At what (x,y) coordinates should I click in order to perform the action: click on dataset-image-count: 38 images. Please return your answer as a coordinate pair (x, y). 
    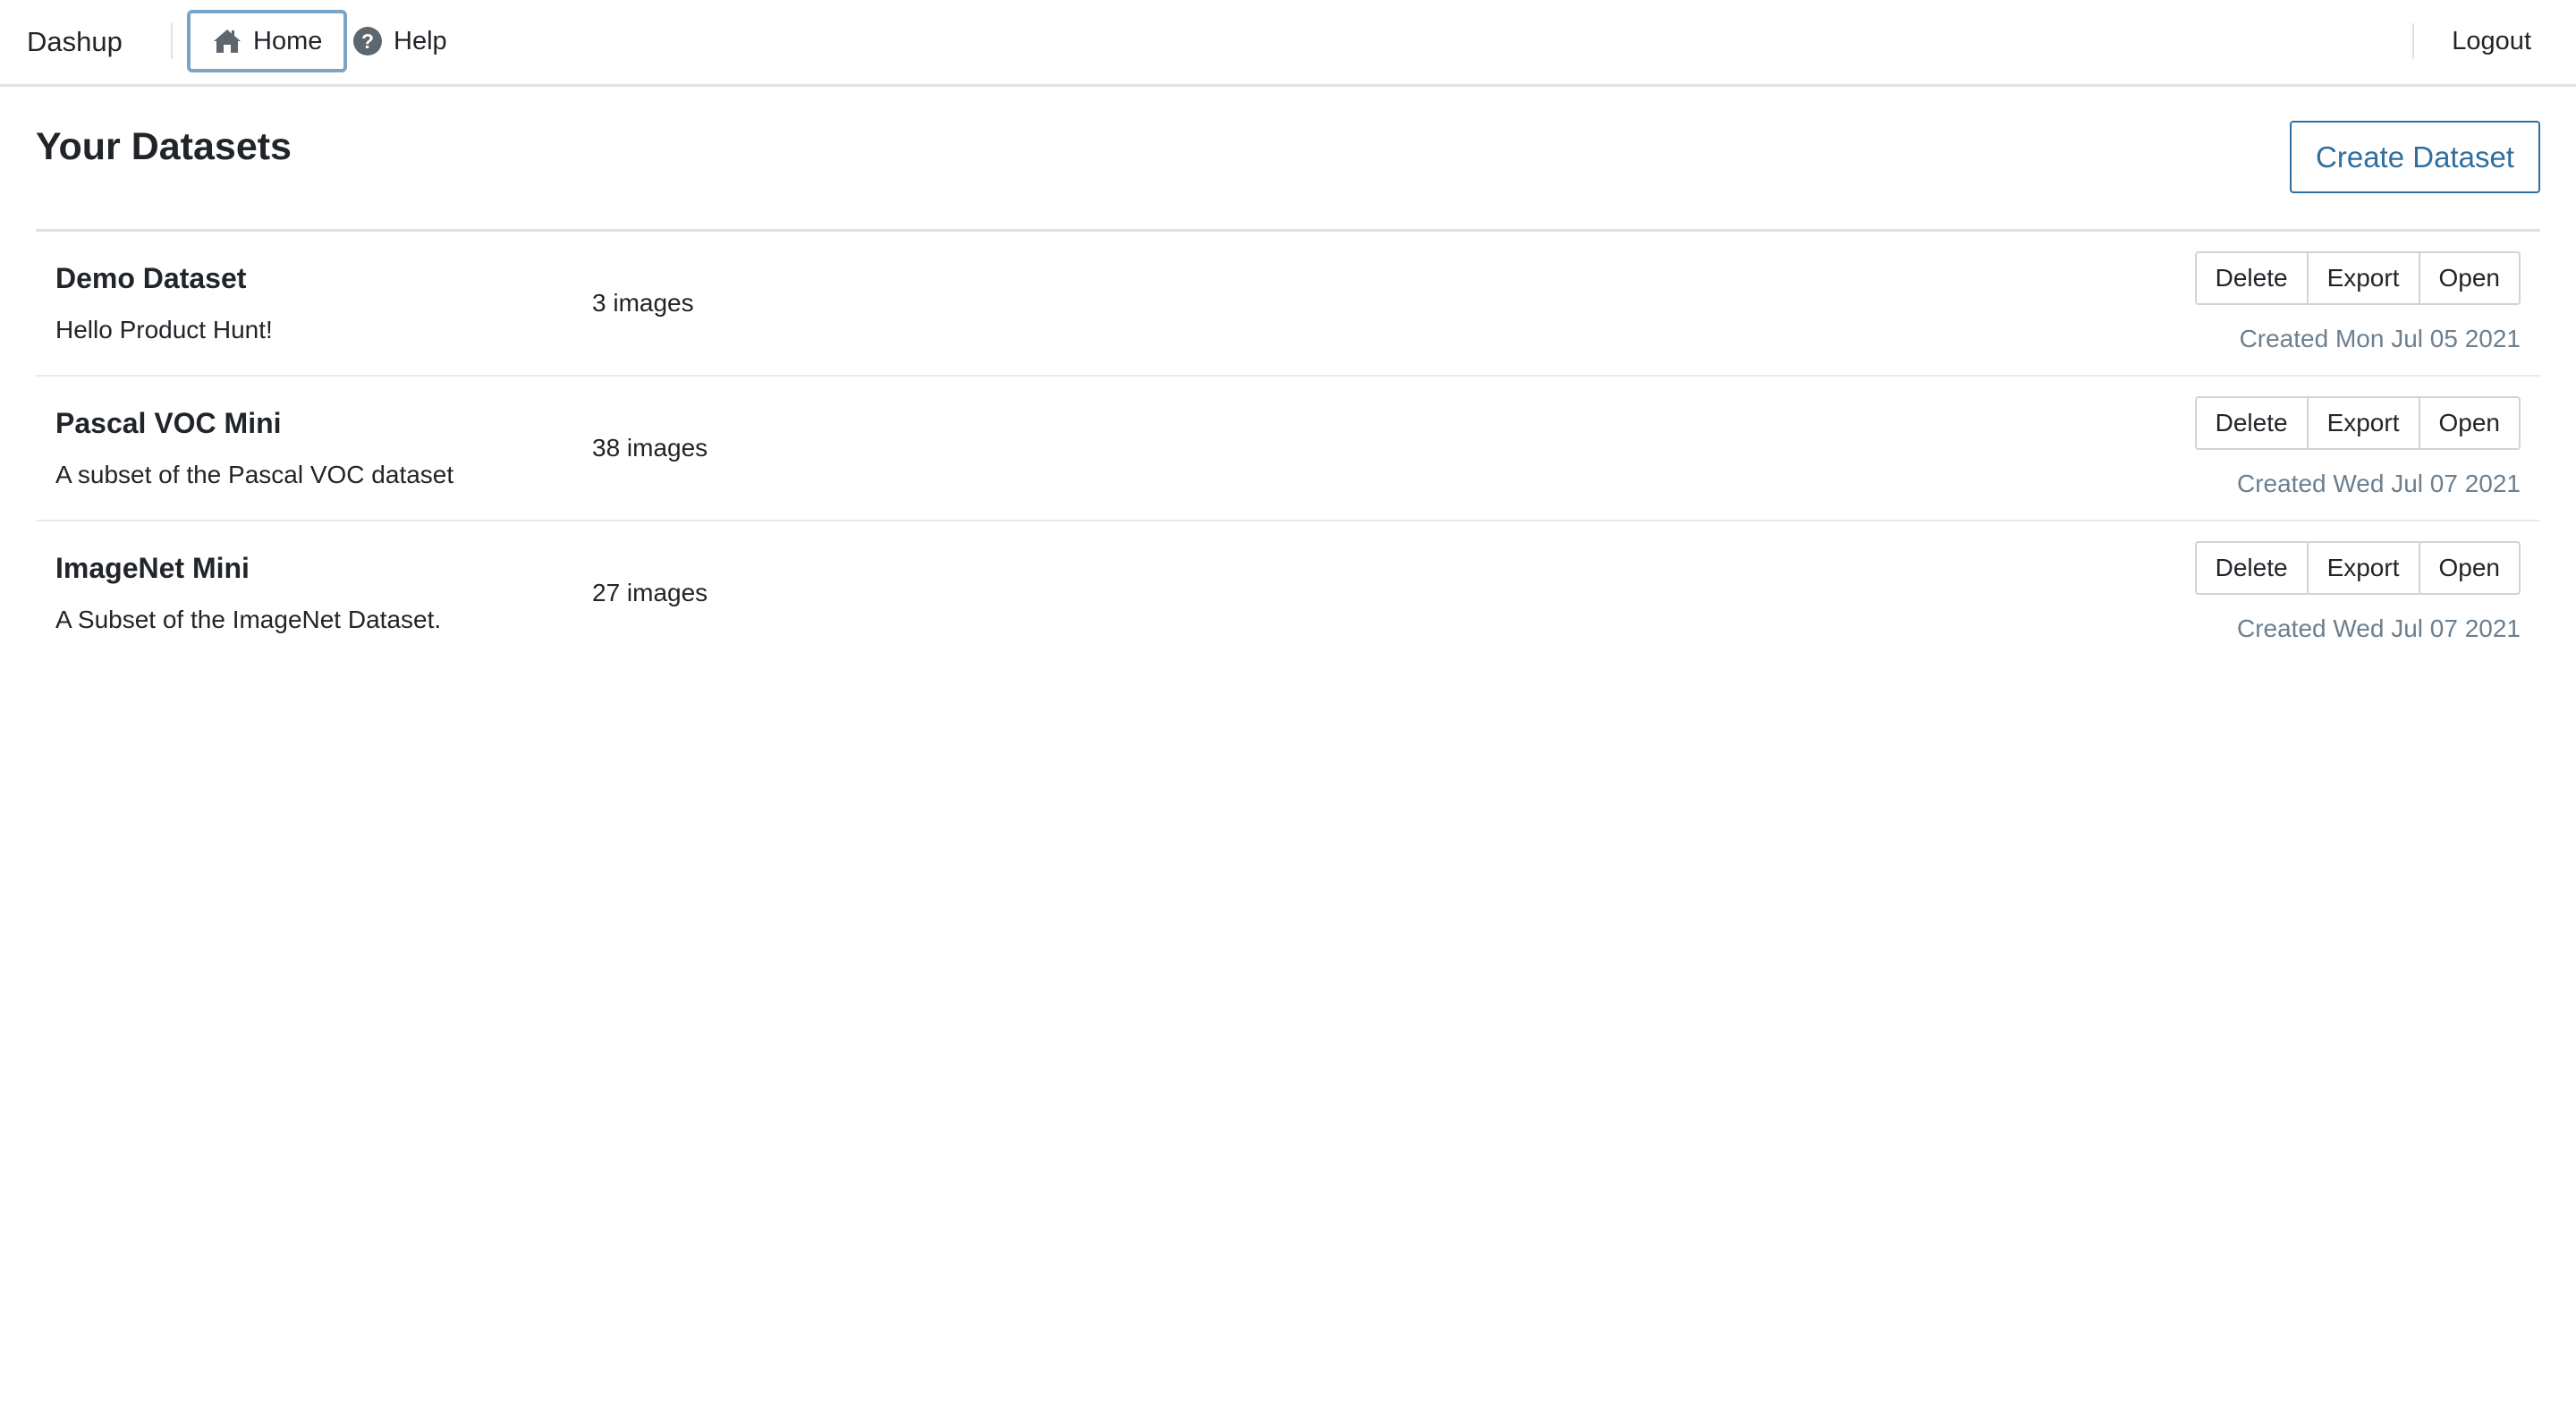
    Looking at the image, I should click on (650, 448).